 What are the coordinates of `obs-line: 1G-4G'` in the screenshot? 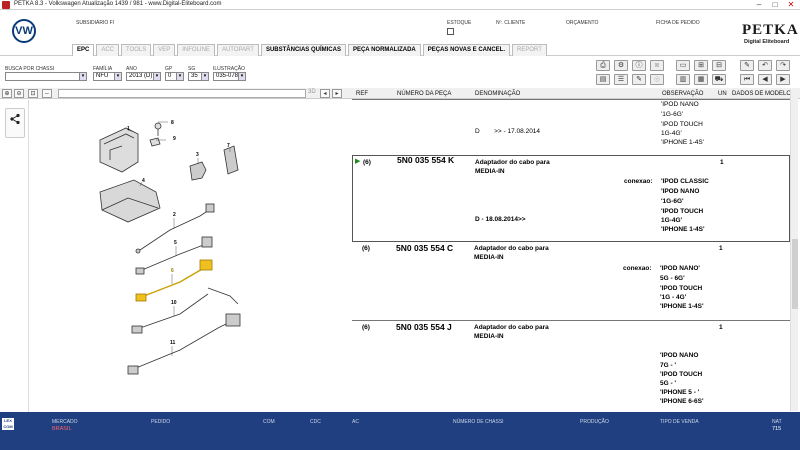 It's located at (671, 133).